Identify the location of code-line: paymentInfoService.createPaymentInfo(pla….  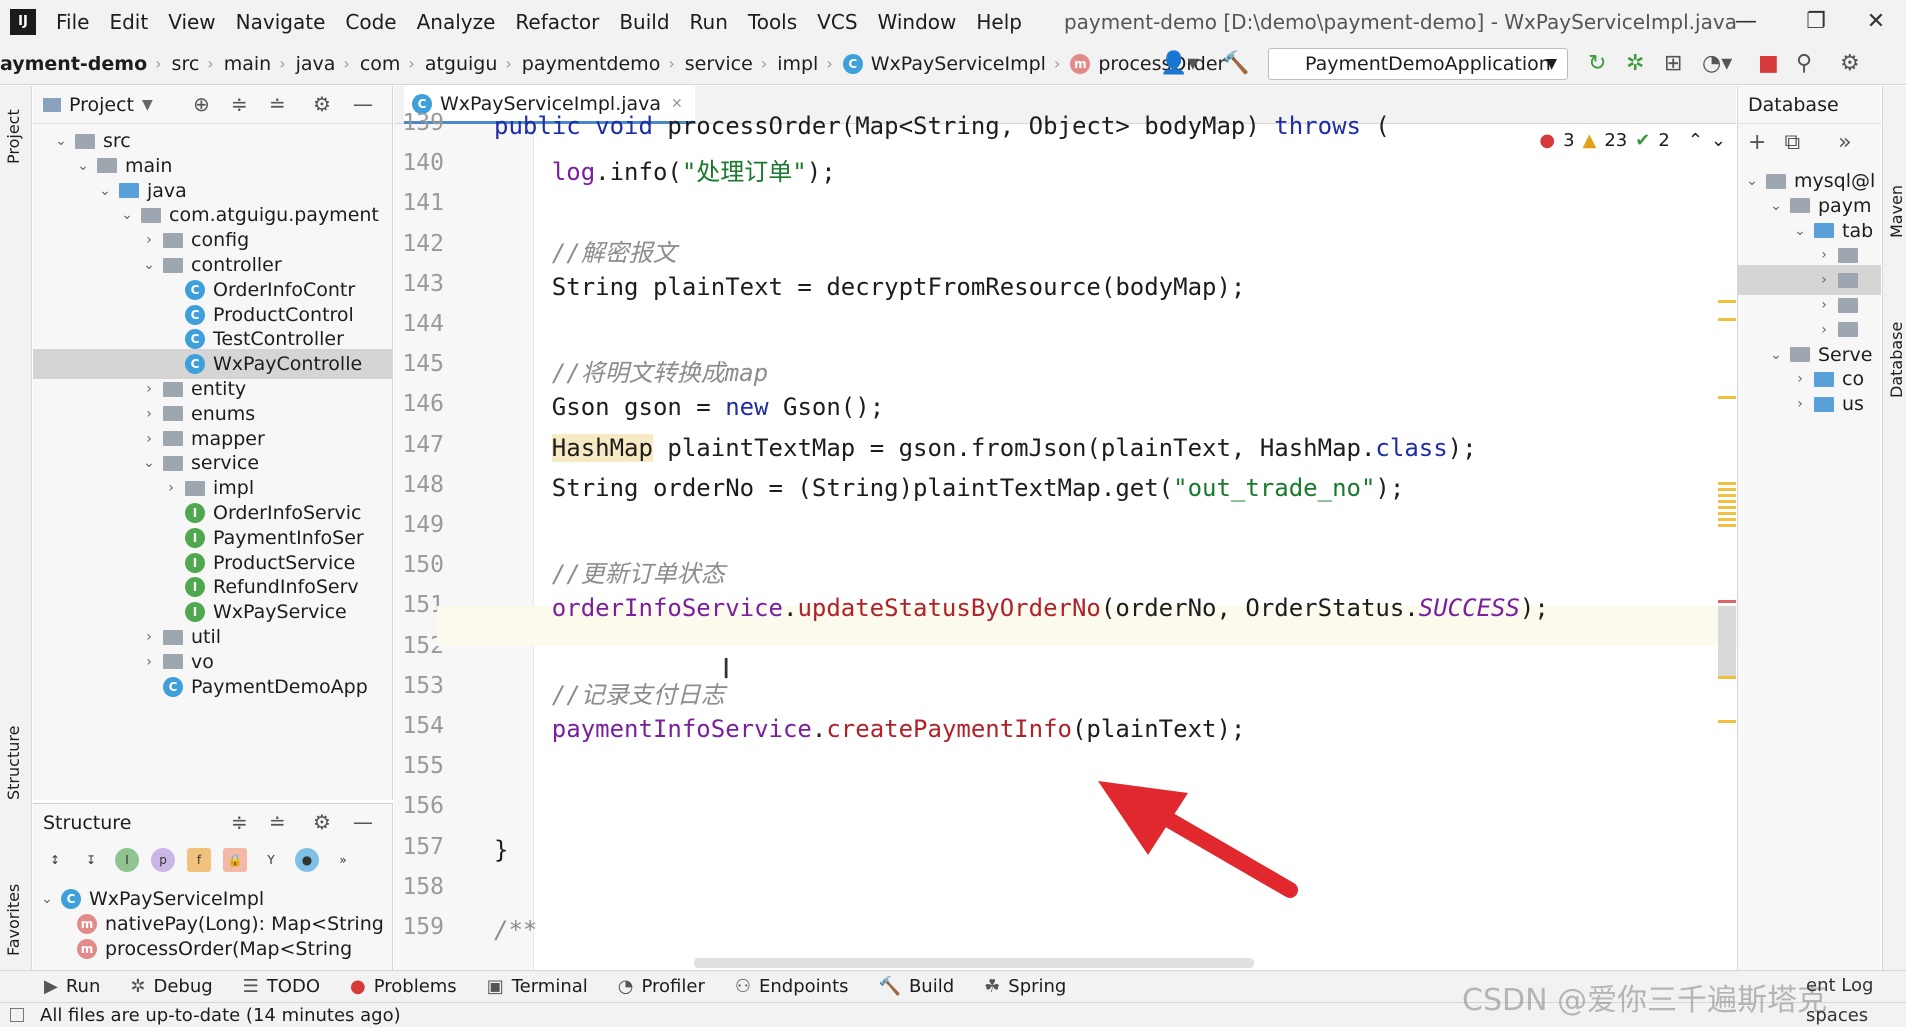
(870, 729).